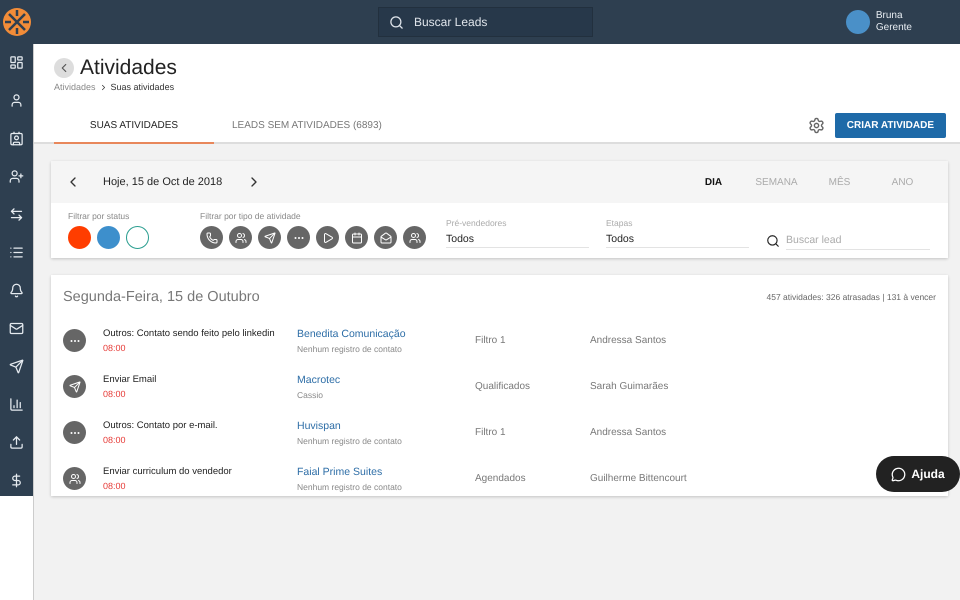 This screenshot has width=960, height=600. Describe the element at coordinates (898, 474) in the screenshot. I see `chat-bubble-icon` at that location.